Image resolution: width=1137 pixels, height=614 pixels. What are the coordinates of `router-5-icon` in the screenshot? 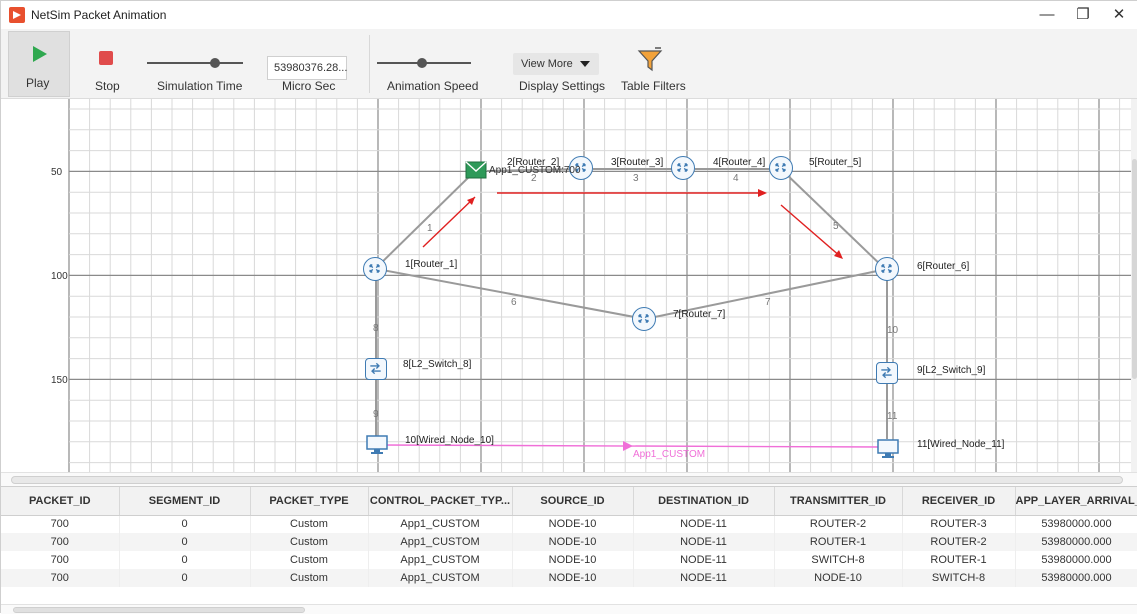 It's located at (781, 168).